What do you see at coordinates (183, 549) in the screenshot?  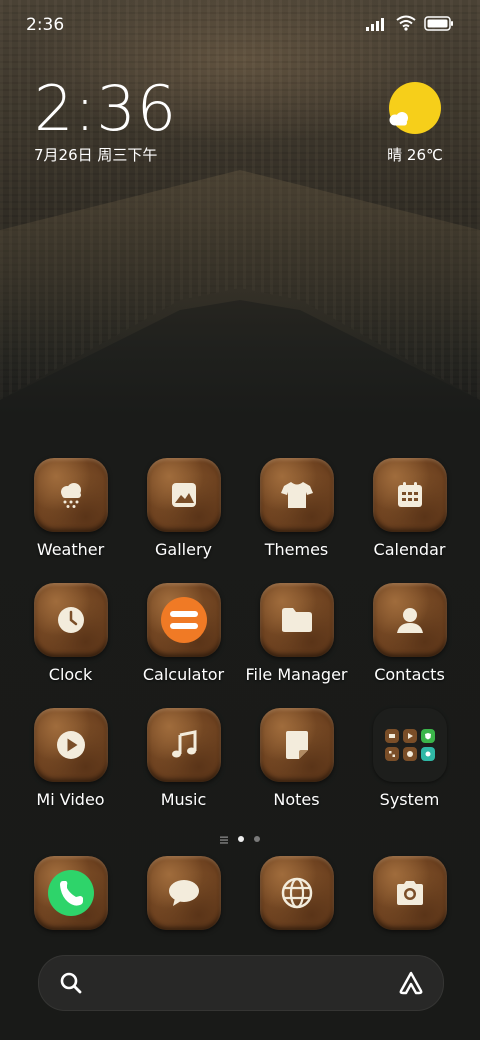 I see `app-label: Gallery` at bounding box center [183, 549].